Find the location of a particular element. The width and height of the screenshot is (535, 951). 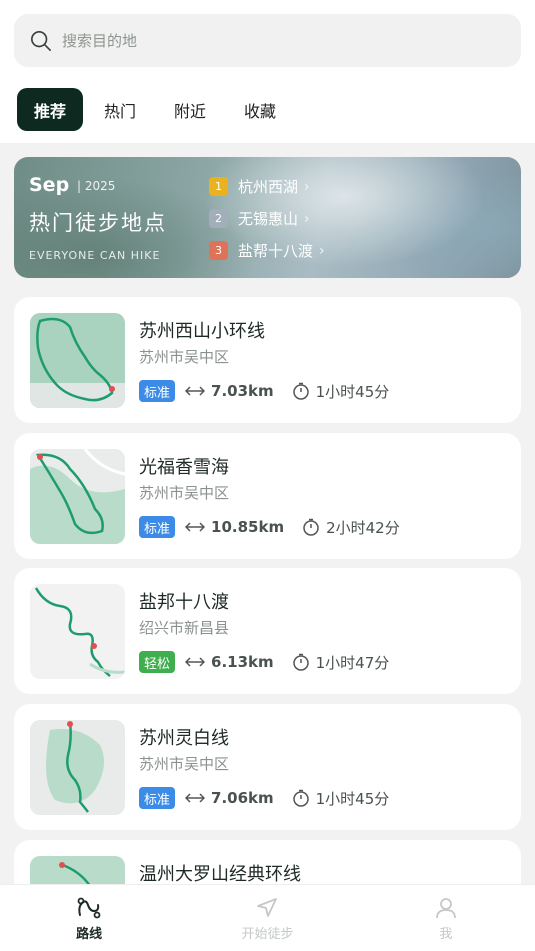

rank-name: 盐帮十八渡 is located at coordinates (276, 251).